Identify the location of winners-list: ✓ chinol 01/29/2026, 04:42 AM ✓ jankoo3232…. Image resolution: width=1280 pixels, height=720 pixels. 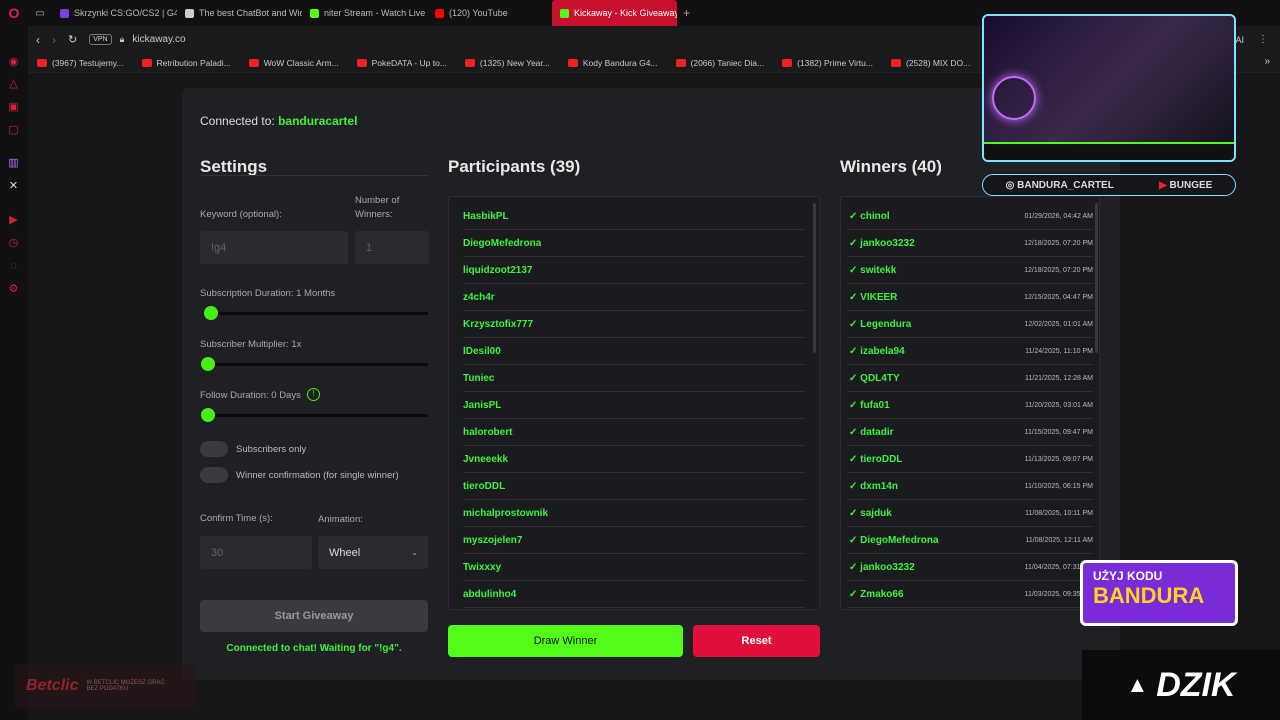
(970, 403).